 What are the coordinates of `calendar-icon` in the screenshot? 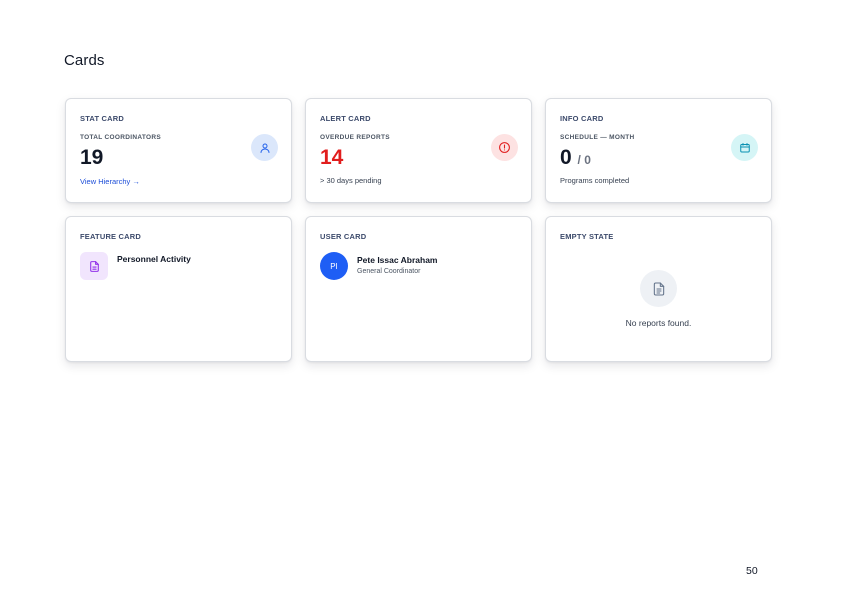 It's located at (744, 147).